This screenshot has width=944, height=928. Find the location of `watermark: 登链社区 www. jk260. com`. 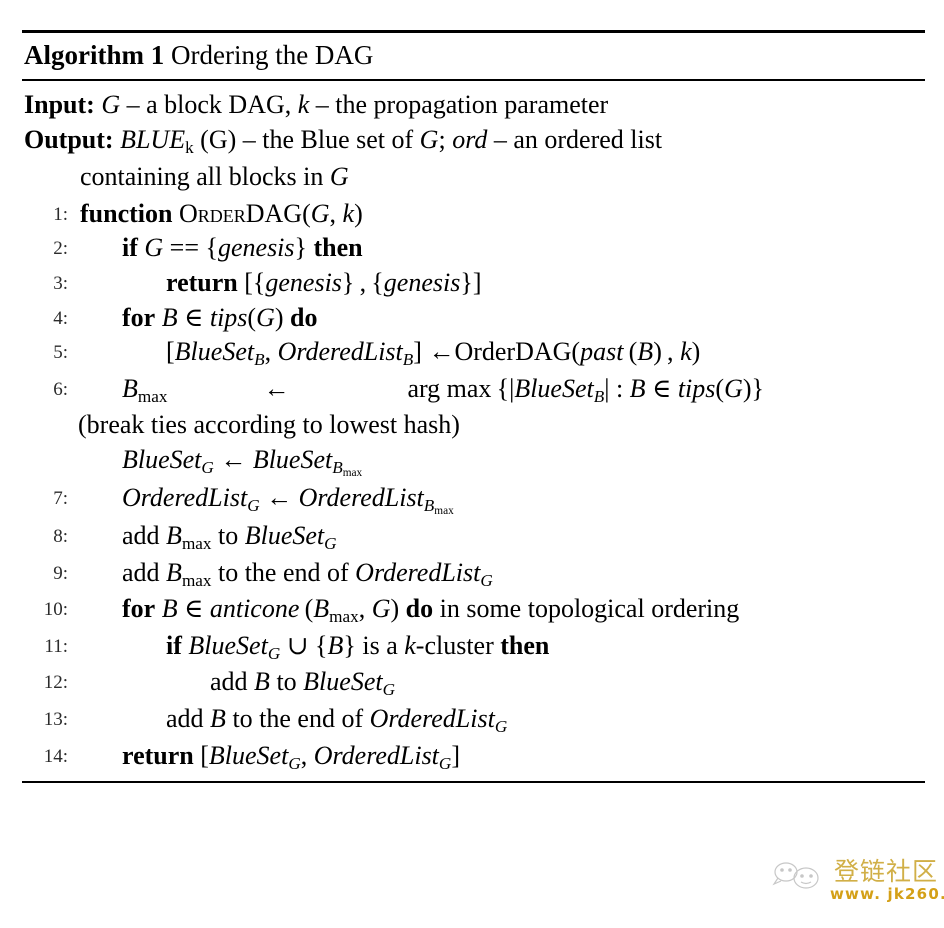

watermark: 登链社区 www. jk260. com is located at coordinates (858, 884).